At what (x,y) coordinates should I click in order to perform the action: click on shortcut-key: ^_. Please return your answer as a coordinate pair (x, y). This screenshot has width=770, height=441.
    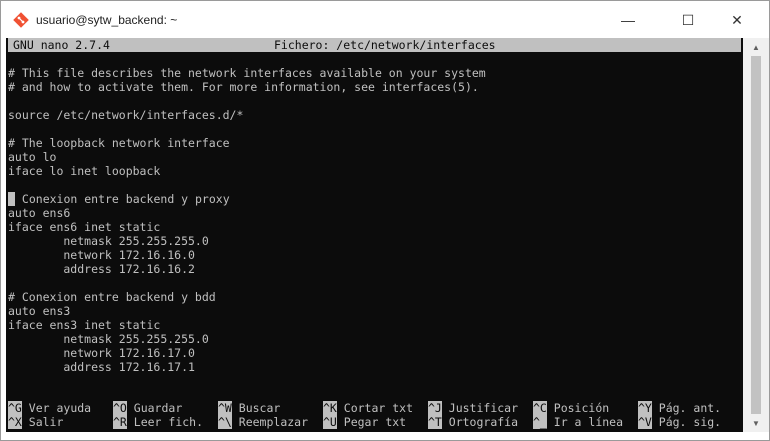
    Looking at the image, I should click on (540, 422).